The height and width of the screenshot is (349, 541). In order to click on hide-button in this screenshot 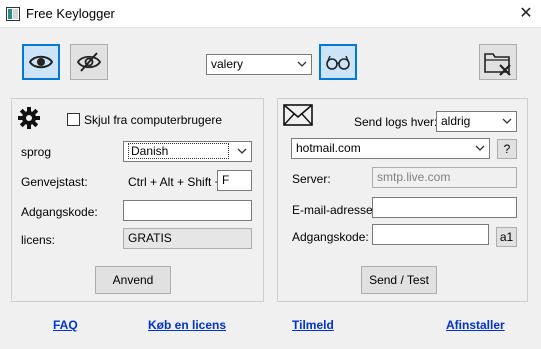, I will do `click(89, 62)`.